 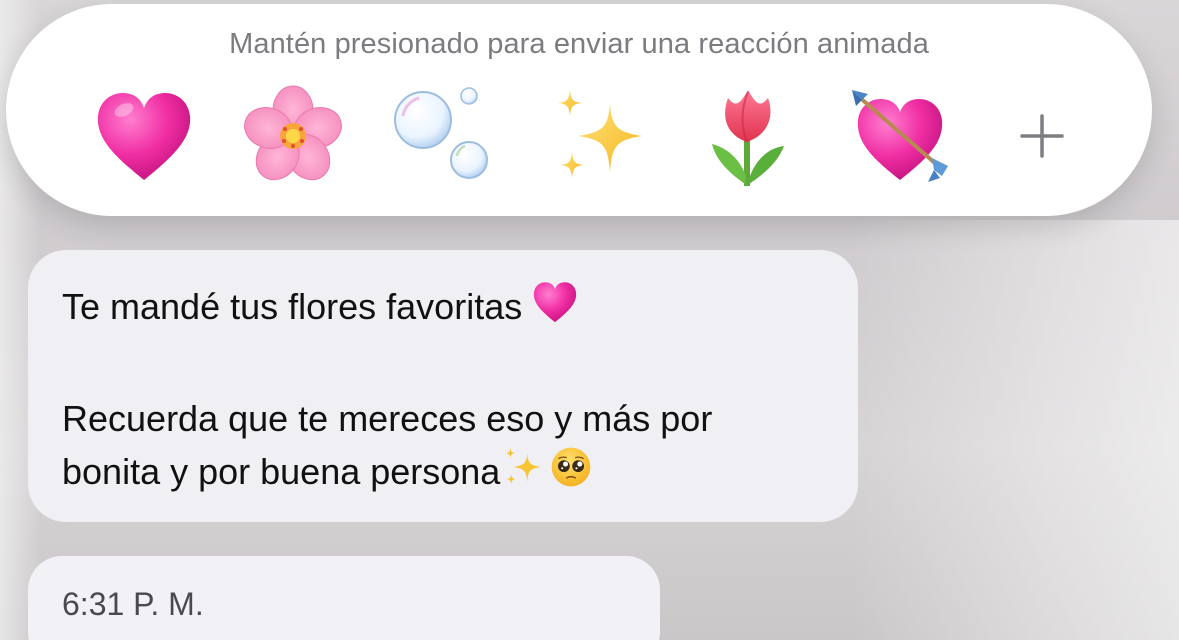 What do you see at coordinates (281, 471) in the screenshot?
I see `message-line-3-text: bonita y por buena persona` at bounding box center [281, 471].